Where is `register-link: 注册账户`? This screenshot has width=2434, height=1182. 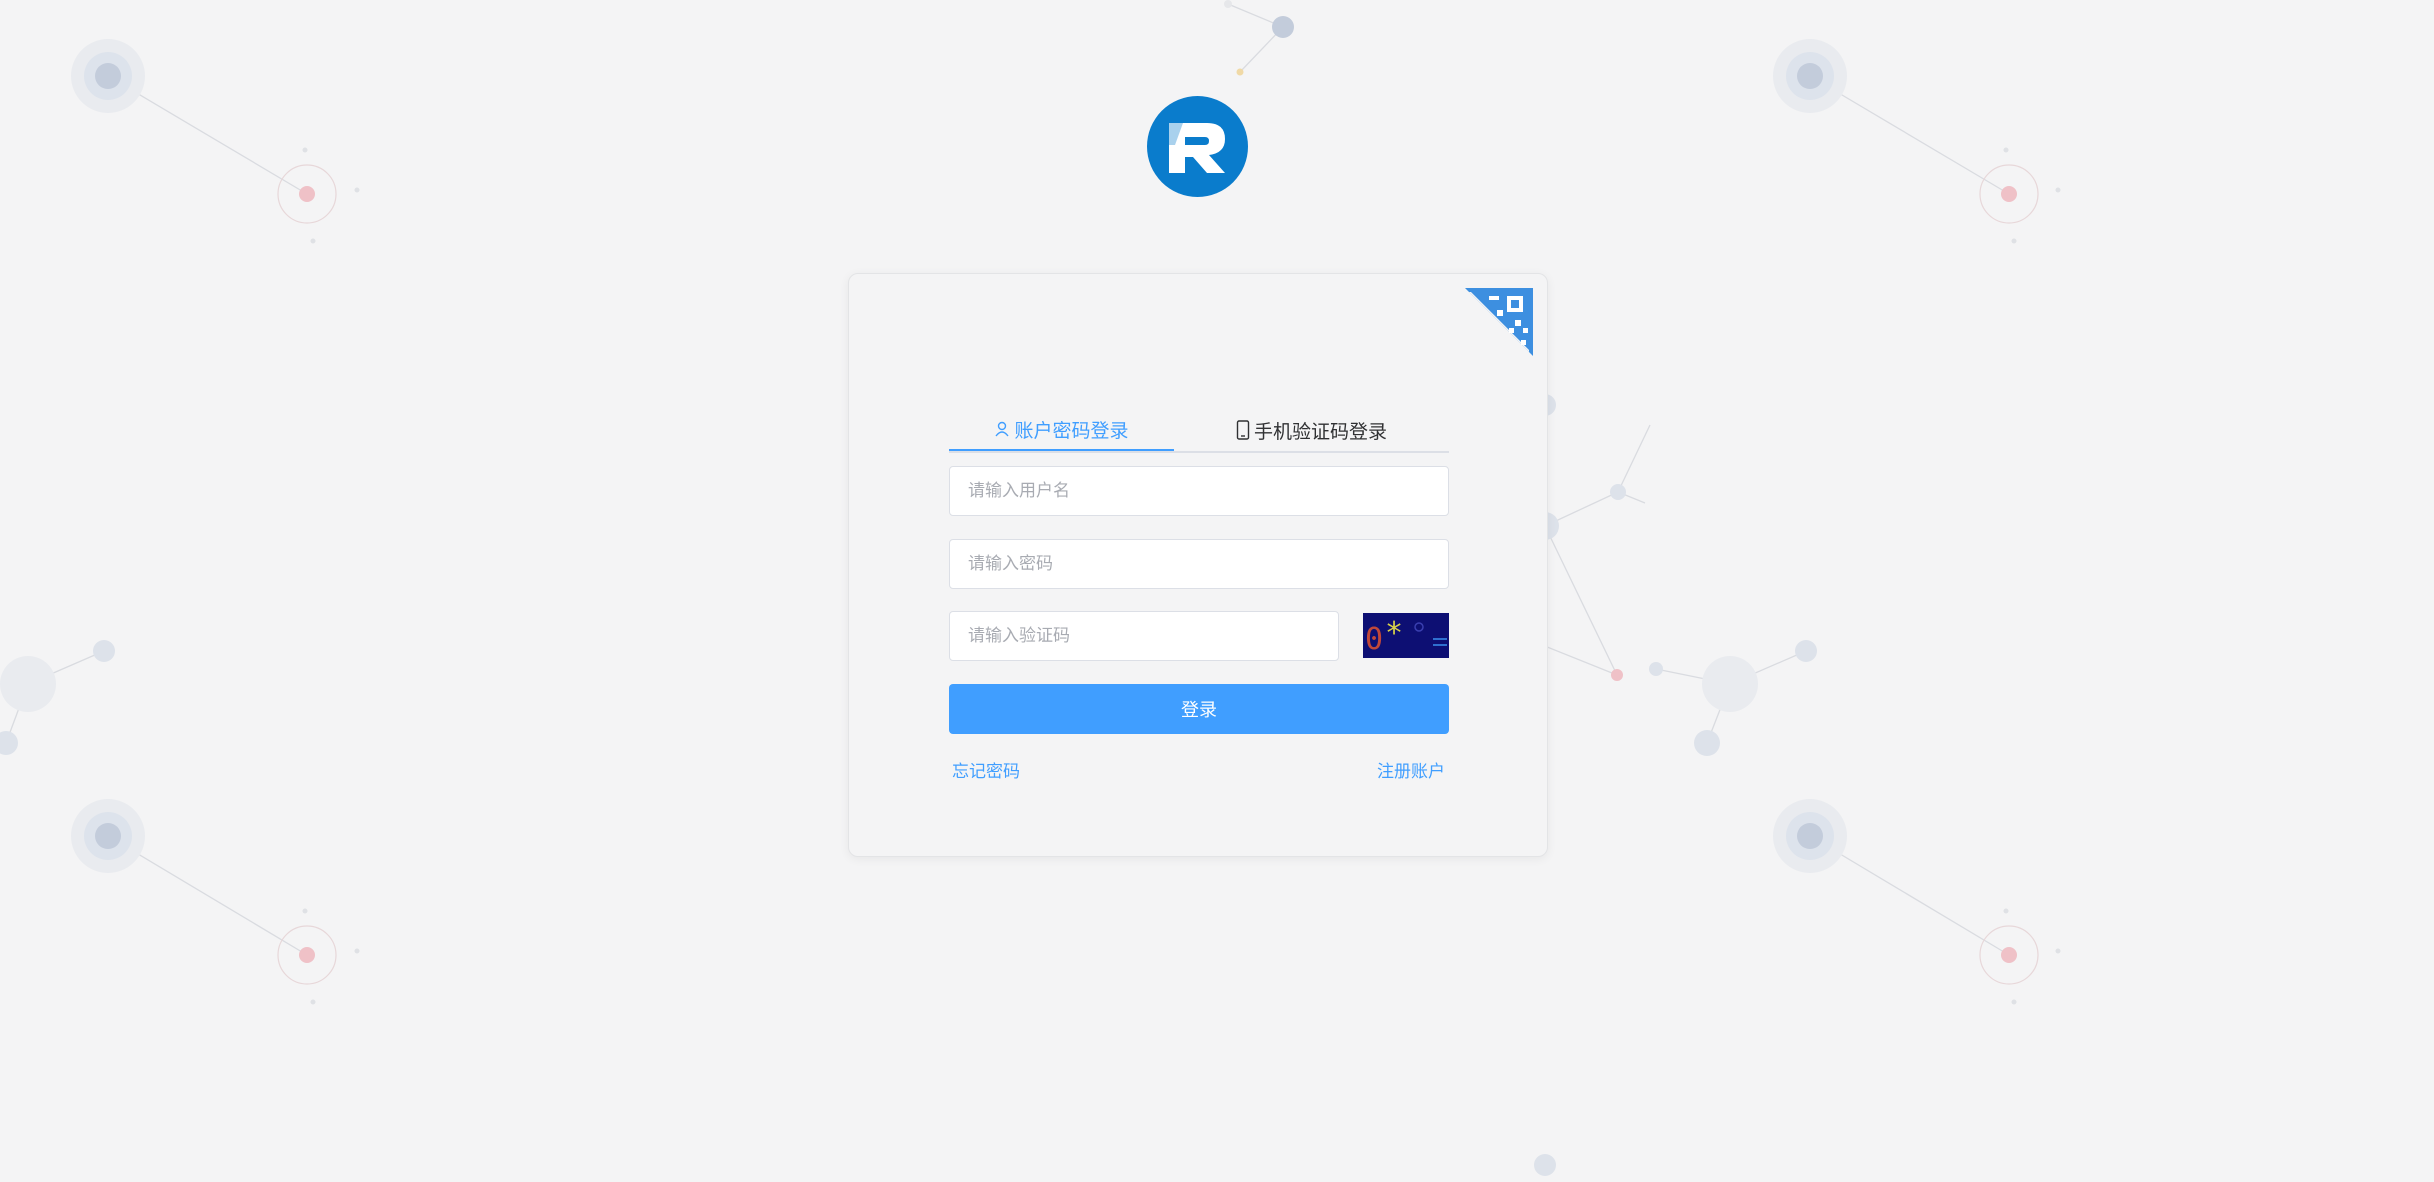
register-link: 注册账户 is located at coordinates (1411, 769).